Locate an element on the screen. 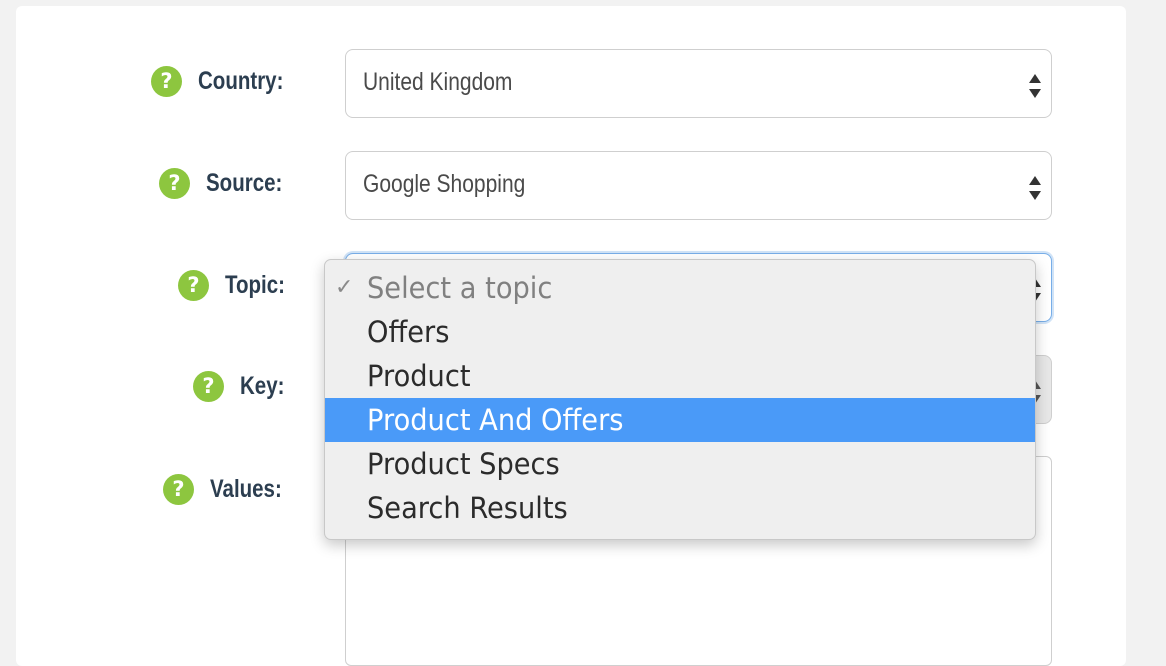 The height and width of the screenshot is (666, 1166). source-select-value: Google Shopping is located at coordinates (444, 184).